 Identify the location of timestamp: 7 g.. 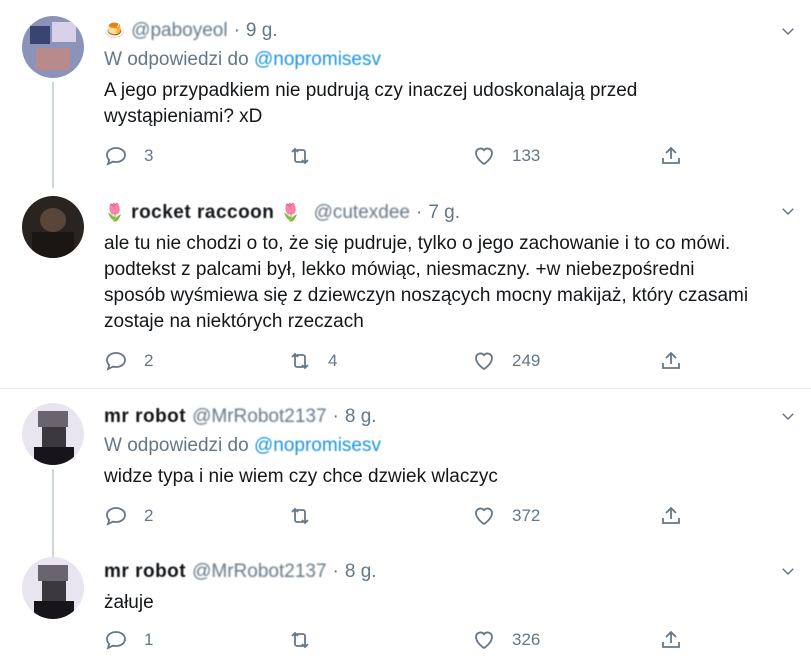
(444, 213).